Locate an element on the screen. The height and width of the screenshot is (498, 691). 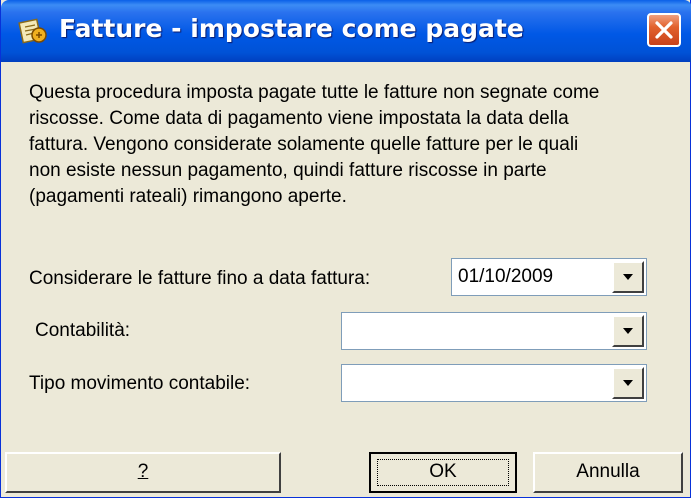
help-button-label: ? is located at coordinates (143, 471).